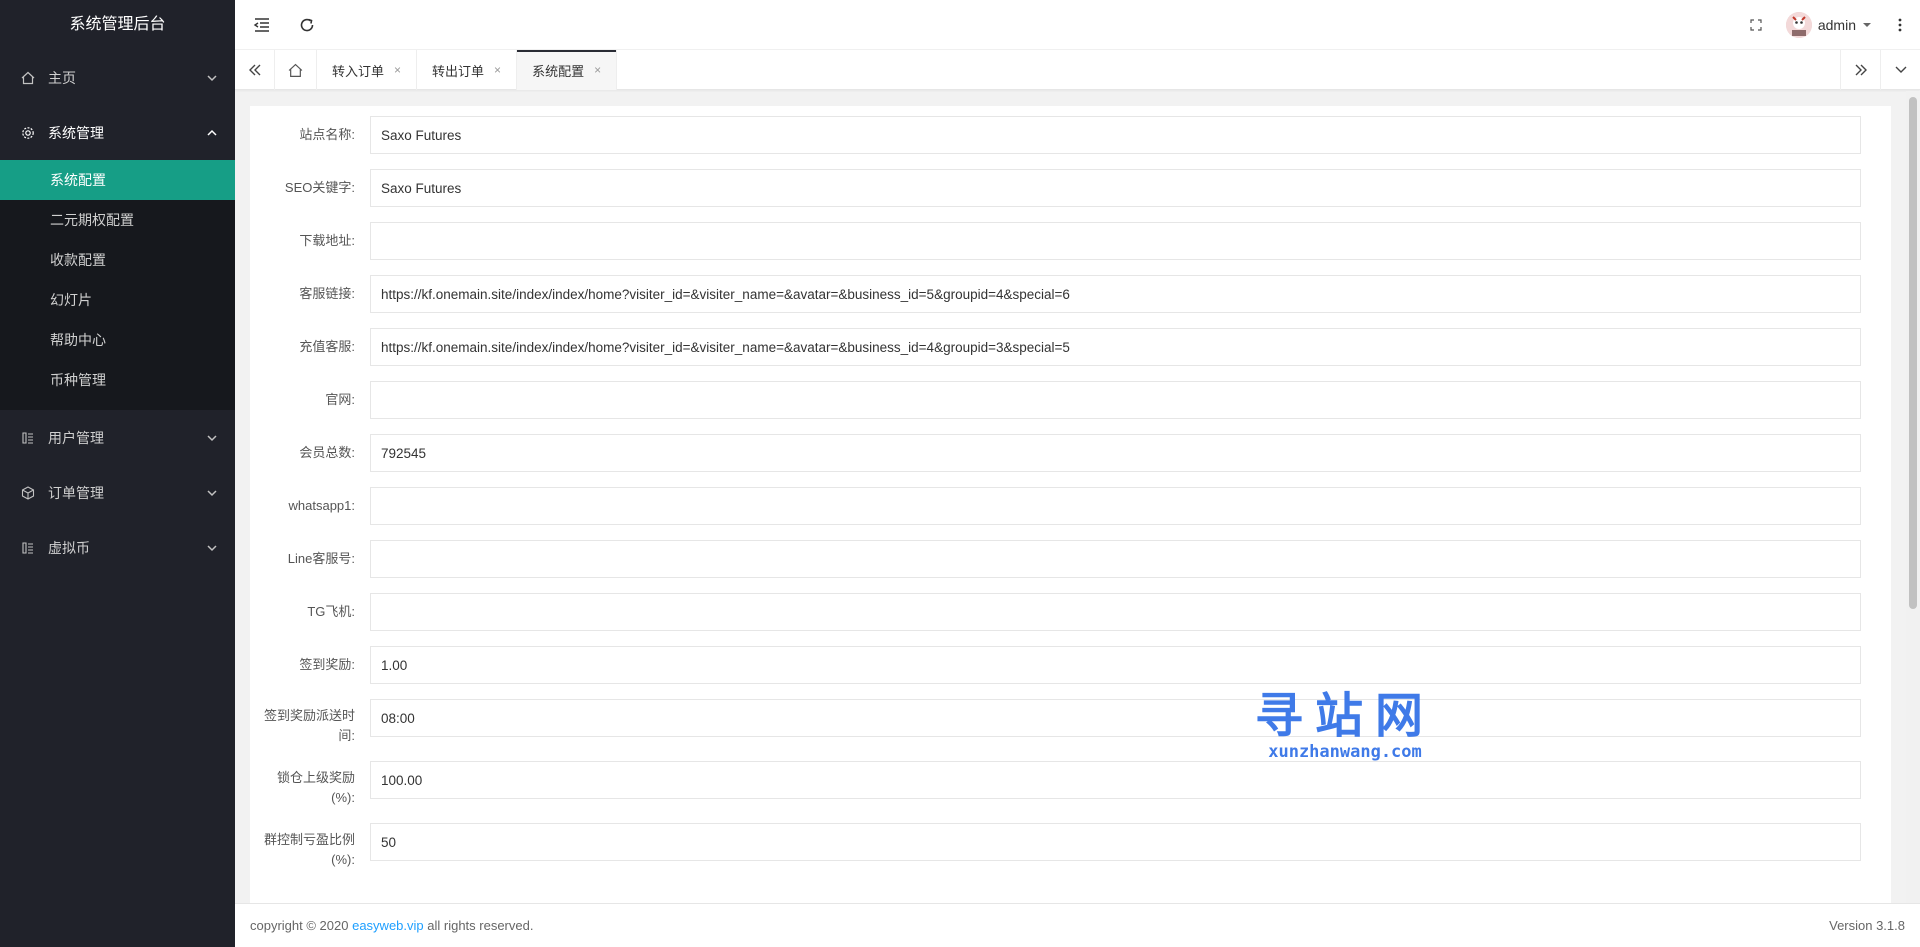 The image size is (1920, 947). I want to click on copyright-suffix: all rights reserved., so click(478, 925).